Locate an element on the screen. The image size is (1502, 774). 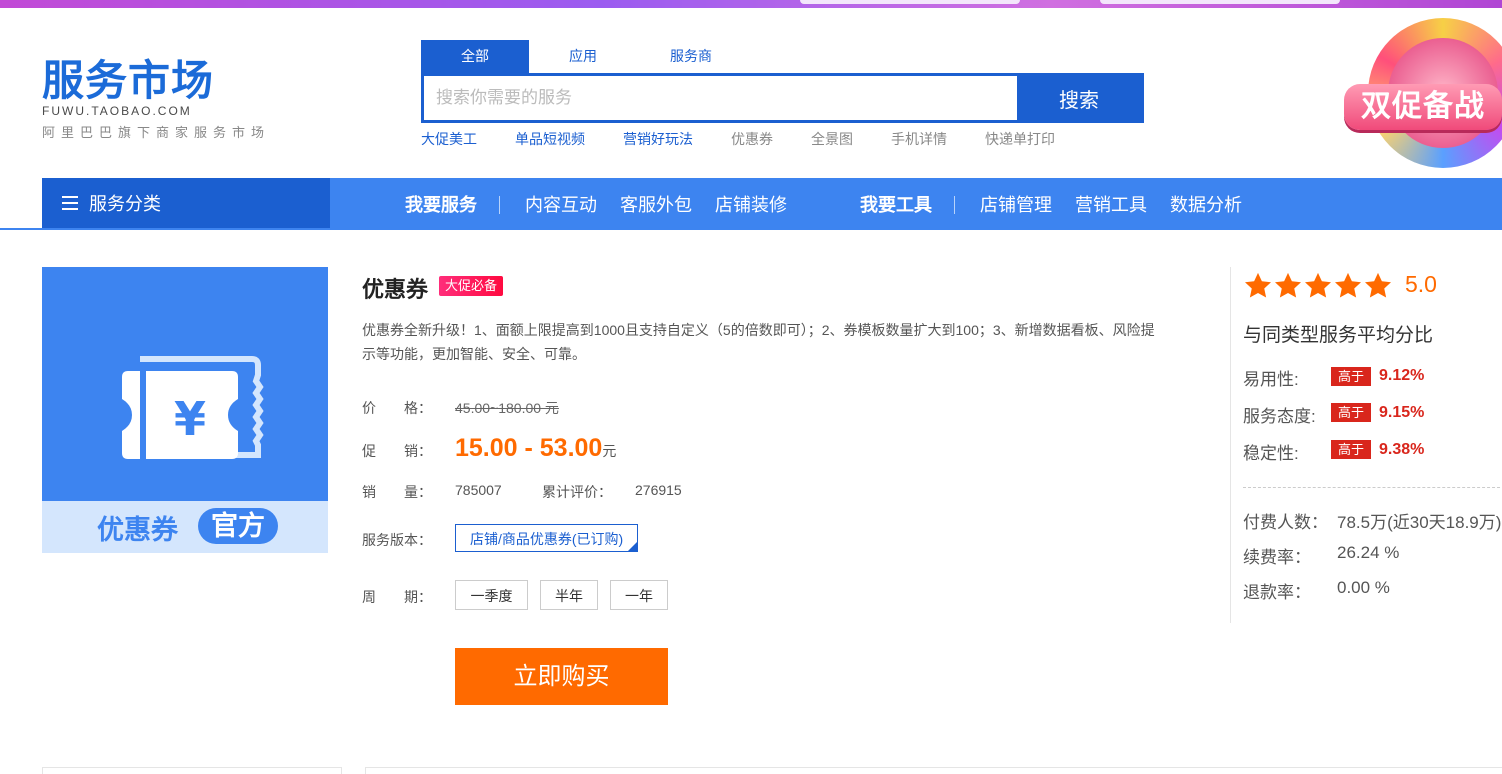
hot-keyword: 全景图 is located at coordinates (832, 139).